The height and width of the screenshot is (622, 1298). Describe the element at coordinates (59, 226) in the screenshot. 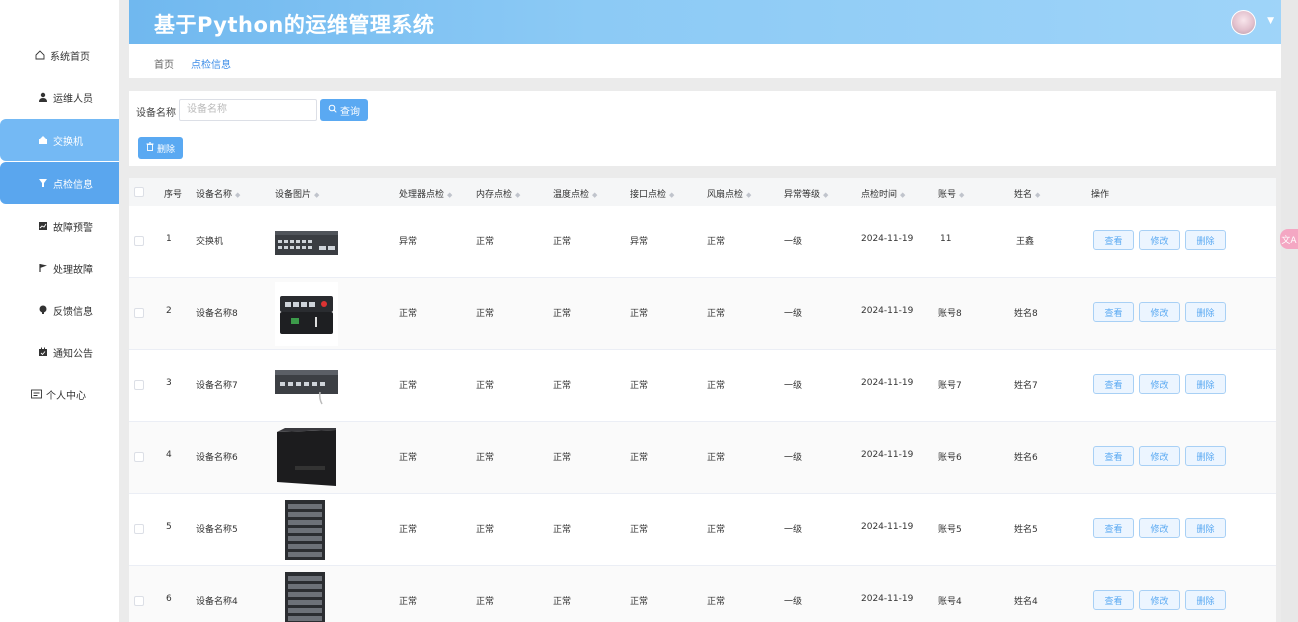

I see `sidebar-item-alert: 故障预警` at that location.